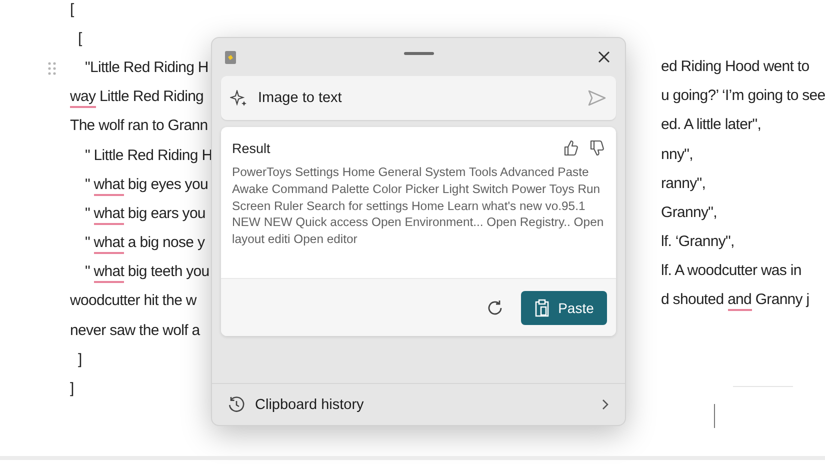 This screenshot has width=825, height=464. What do you see at coordinates (146, 68) in the screenshot?
I see `text-line: "Little Red Riding H` at bounding box center [146, 68].